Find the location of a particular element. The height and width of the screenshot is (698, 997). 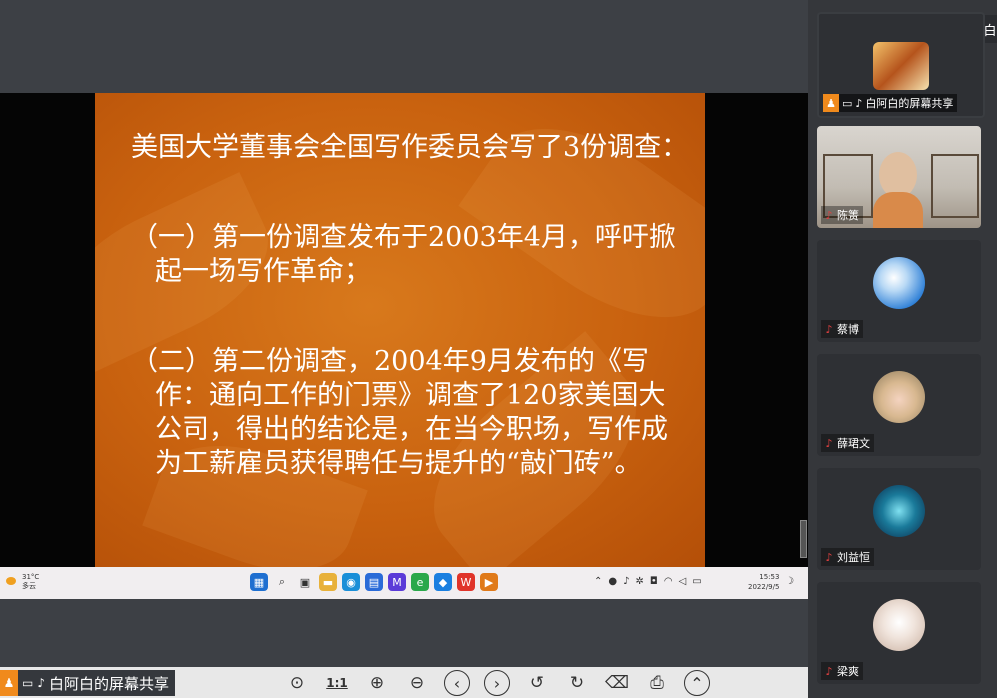

edge-icon: ◉ is located at coordinates (351, 582).